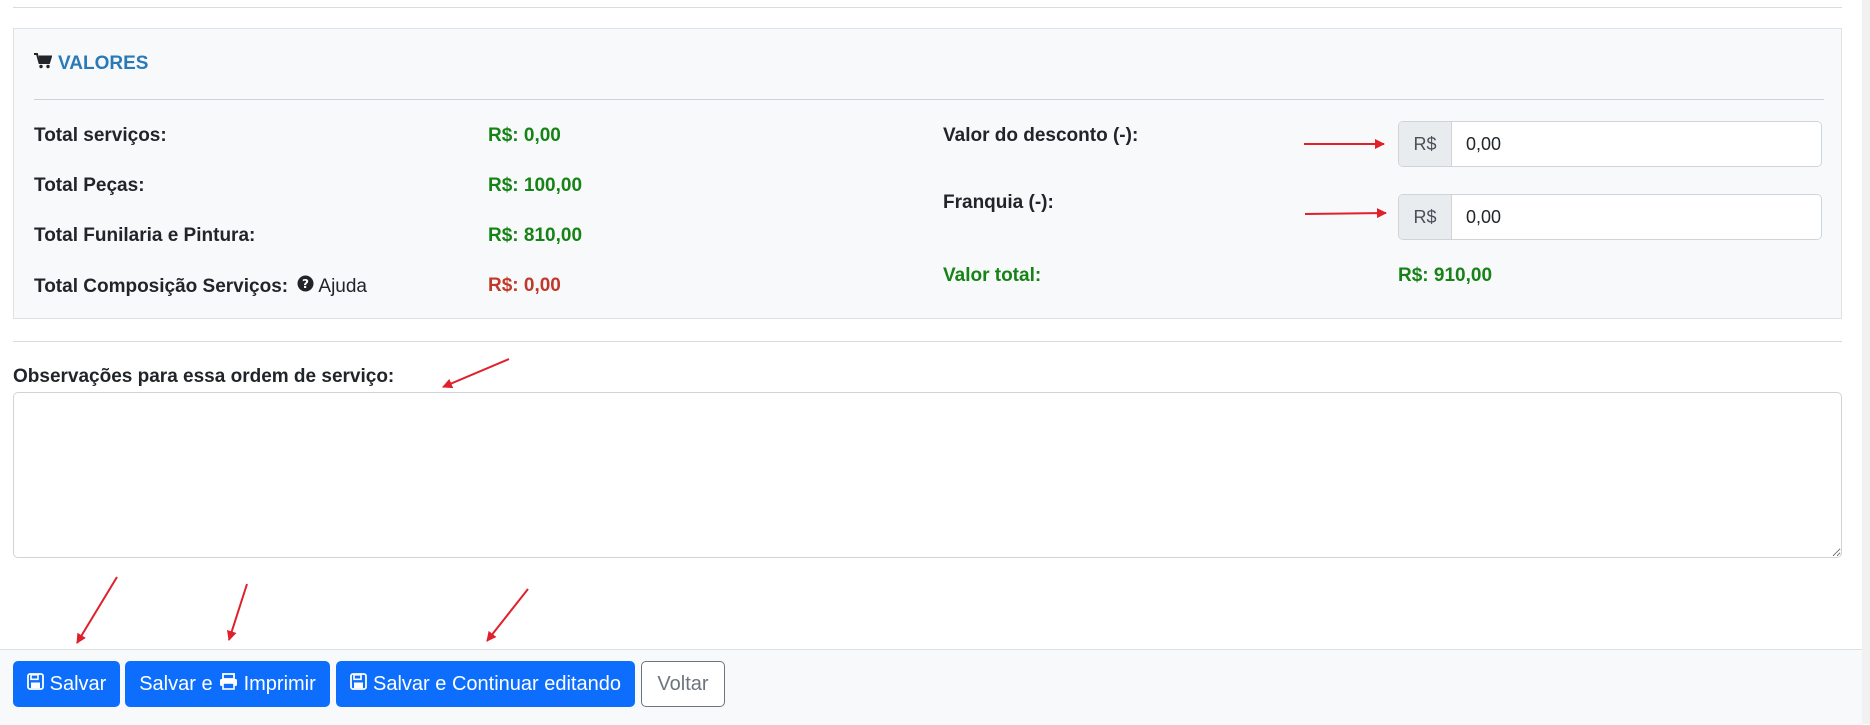  I want to click on franquia-input-group: R$, so click(1610, 217).